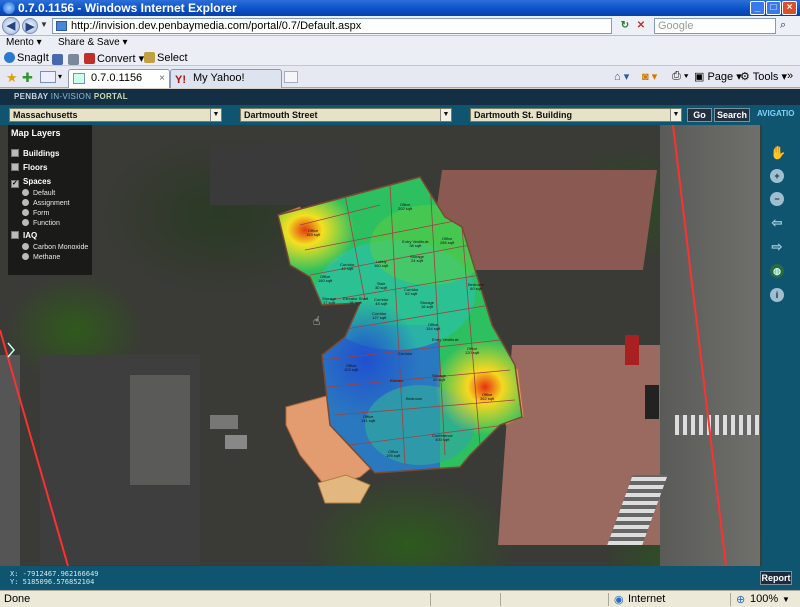  I want to click on room-label: Elevator Shaft 31 sqft, so click(355, 301).